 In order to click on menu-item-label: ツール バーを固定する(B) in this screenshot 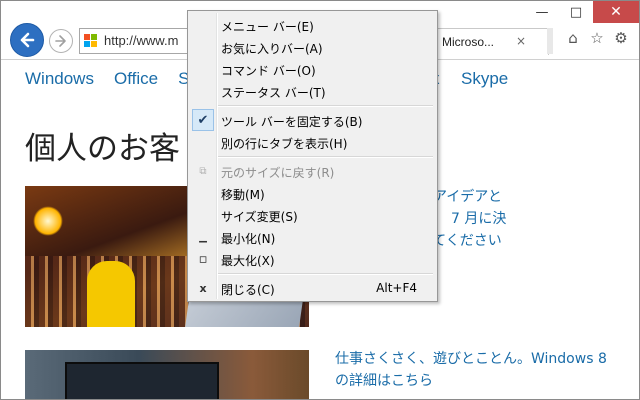, I will do `click(292, 122)`.